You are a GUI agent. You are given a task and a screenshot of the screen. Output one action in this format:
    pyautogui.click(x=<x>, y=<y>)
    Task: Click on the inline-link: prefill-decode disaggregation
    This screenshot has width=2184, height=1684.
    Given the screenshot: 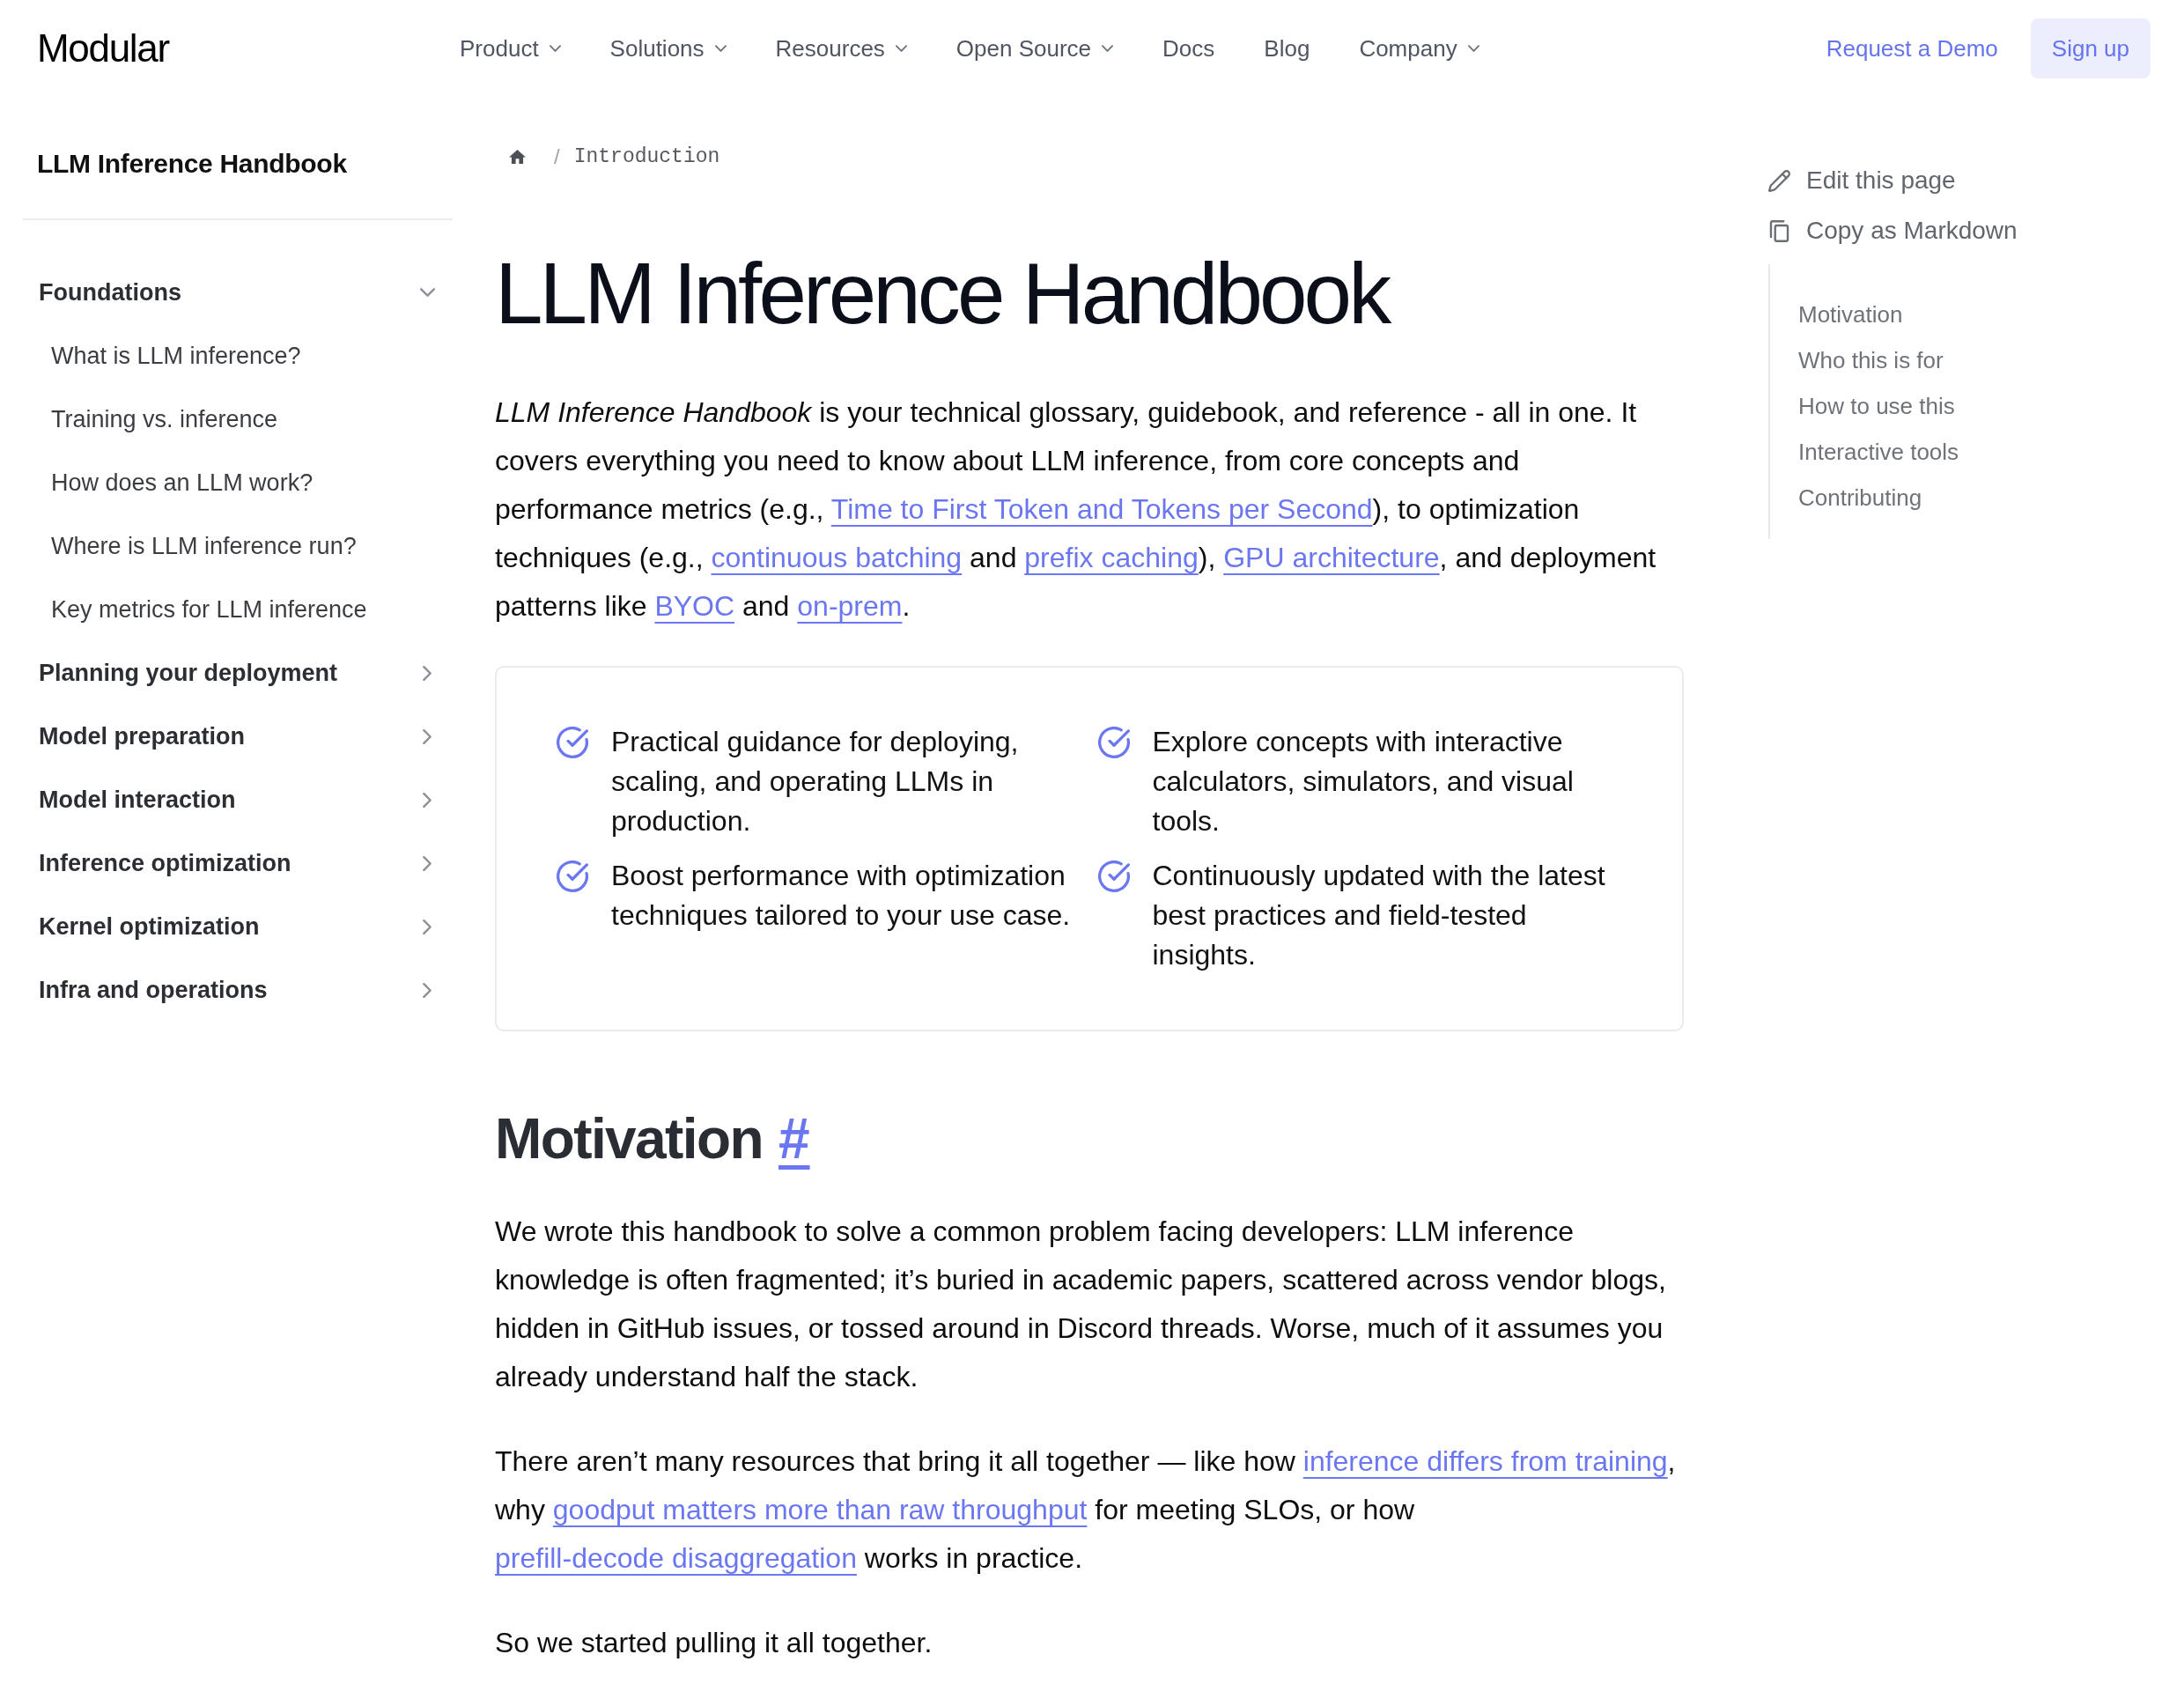 What is the action you would take?
    pyautogui.click(x=676, y=1558)
    